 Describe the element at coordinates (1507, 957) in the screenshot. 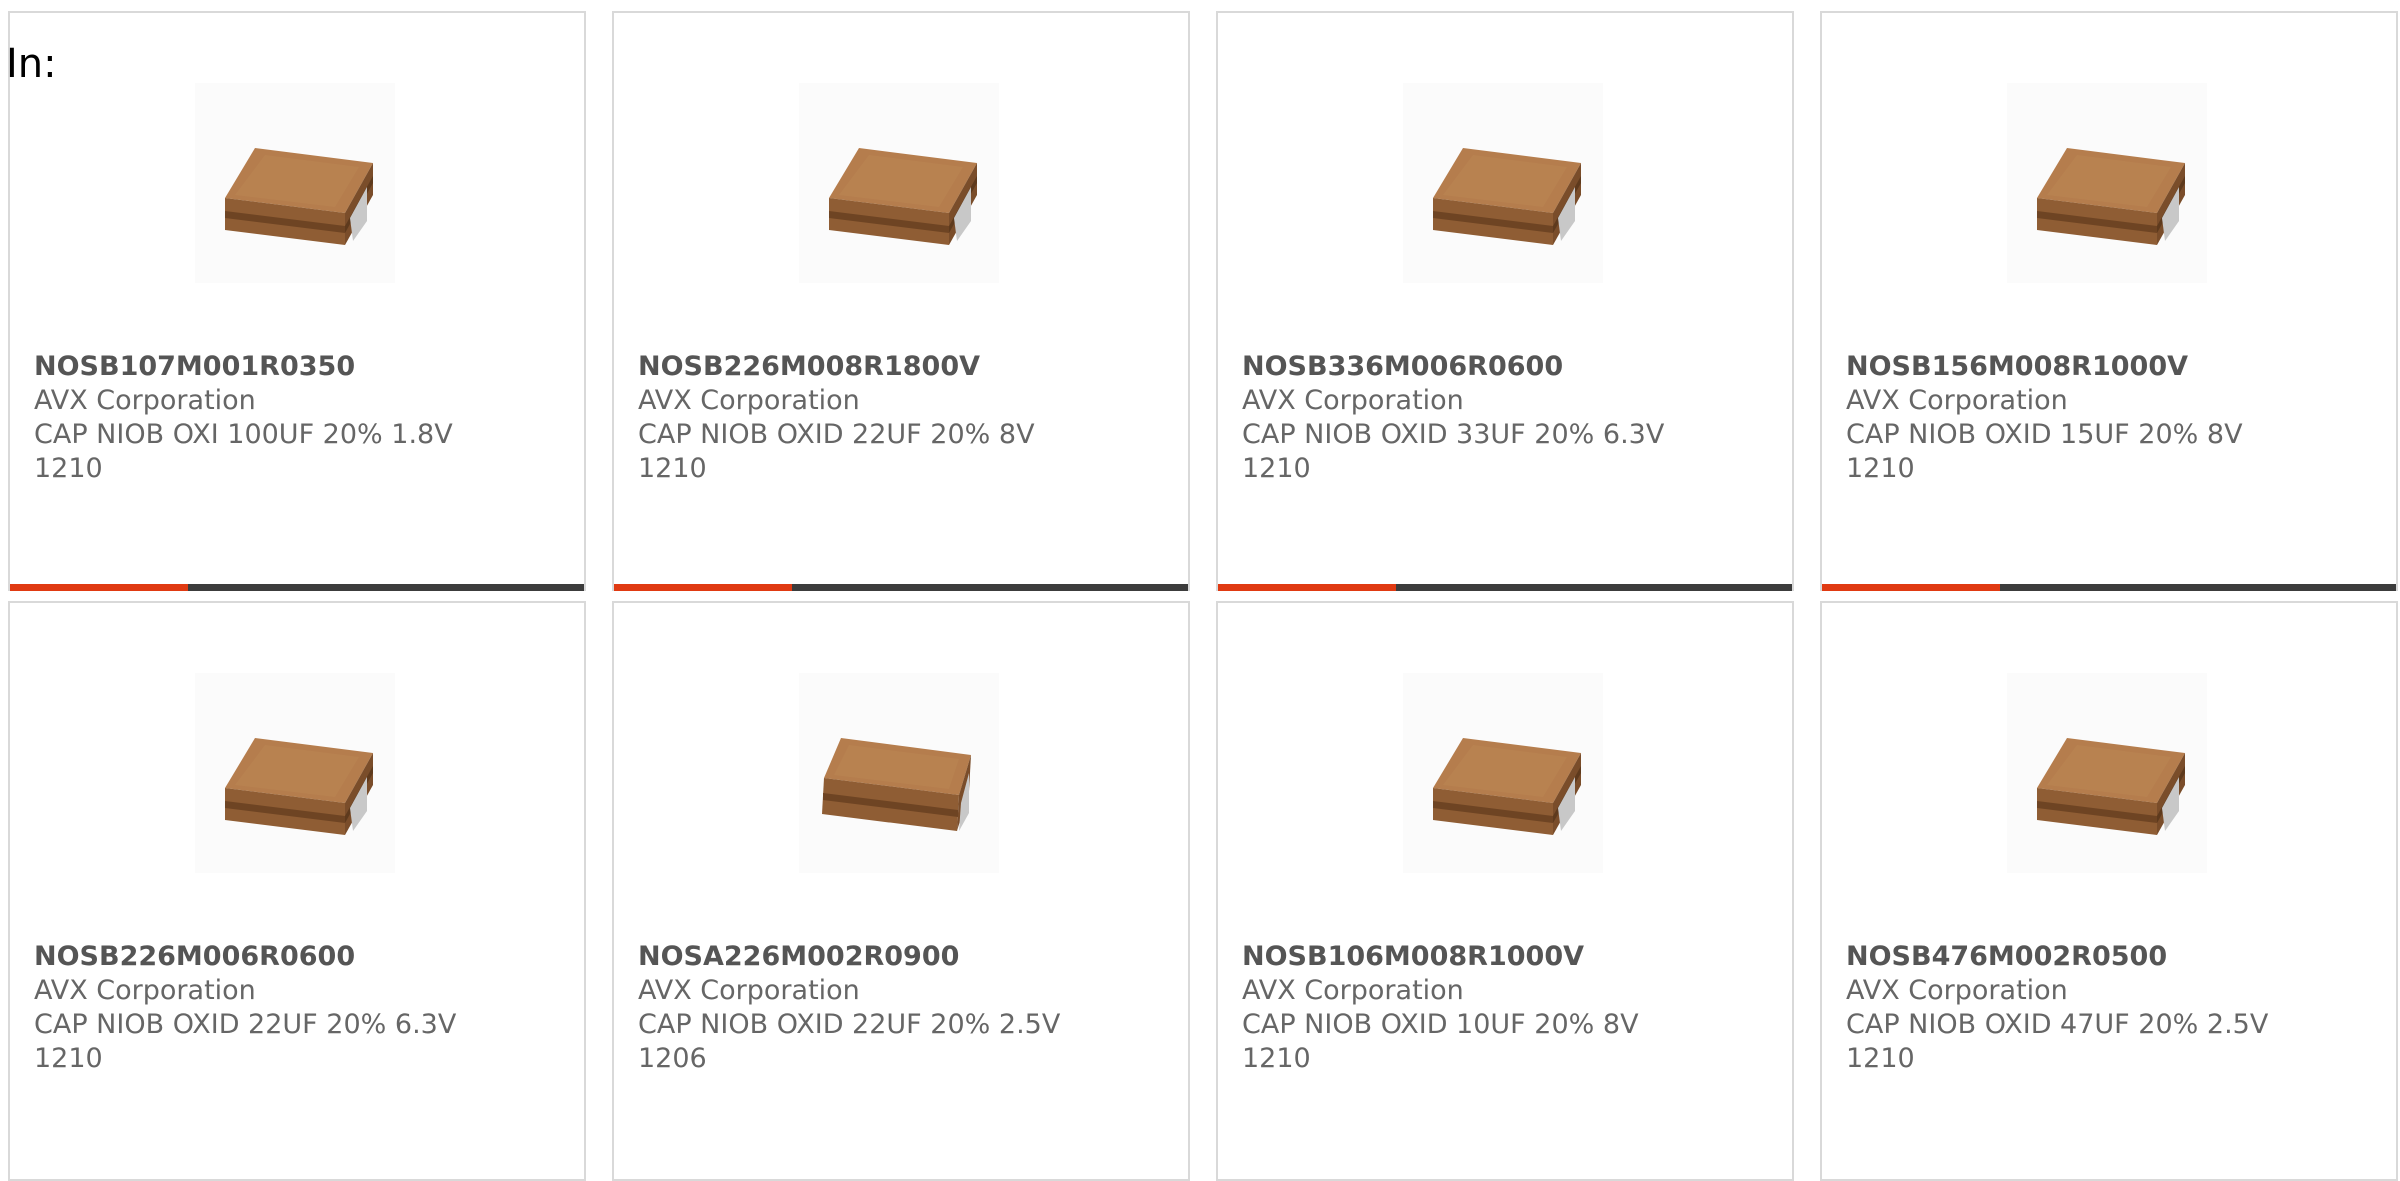

I see `part-number: NOSB106M008R1000V` at that location.